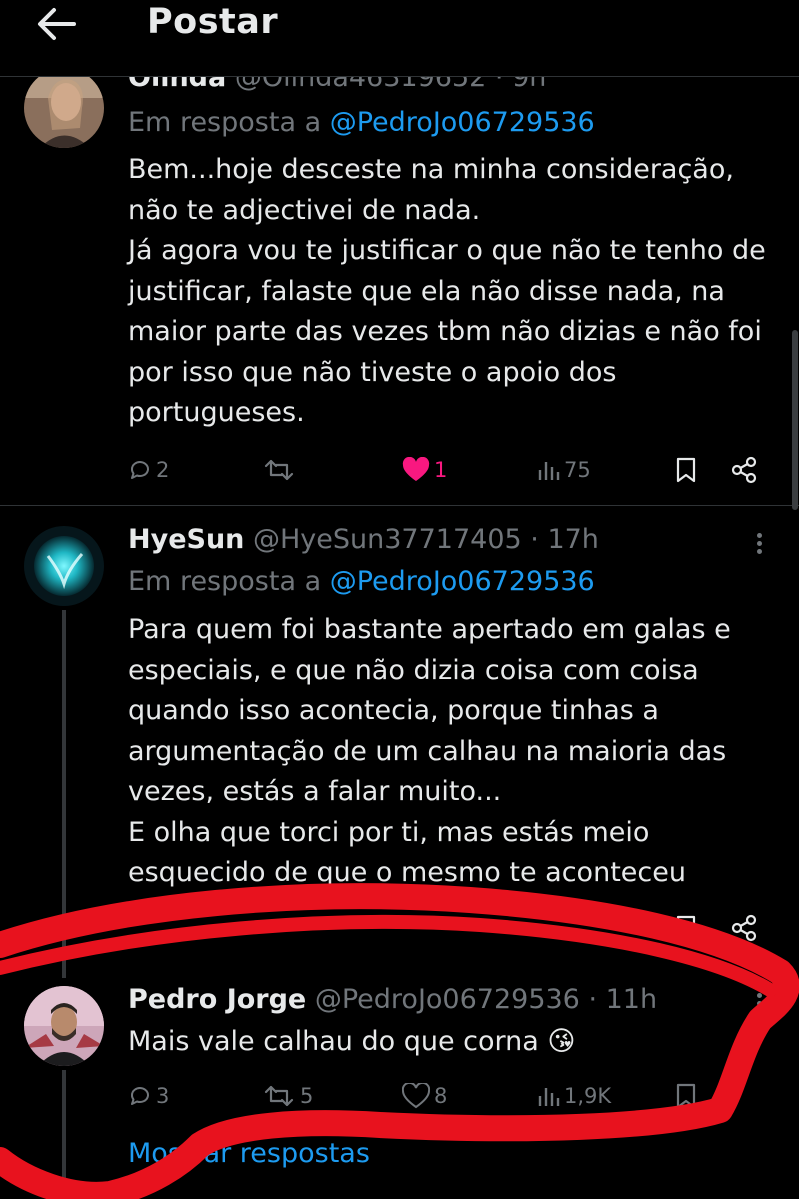  Describe the element at coordinates (163, 470) in the screenshot. I see `reply-count: 2` at that location.